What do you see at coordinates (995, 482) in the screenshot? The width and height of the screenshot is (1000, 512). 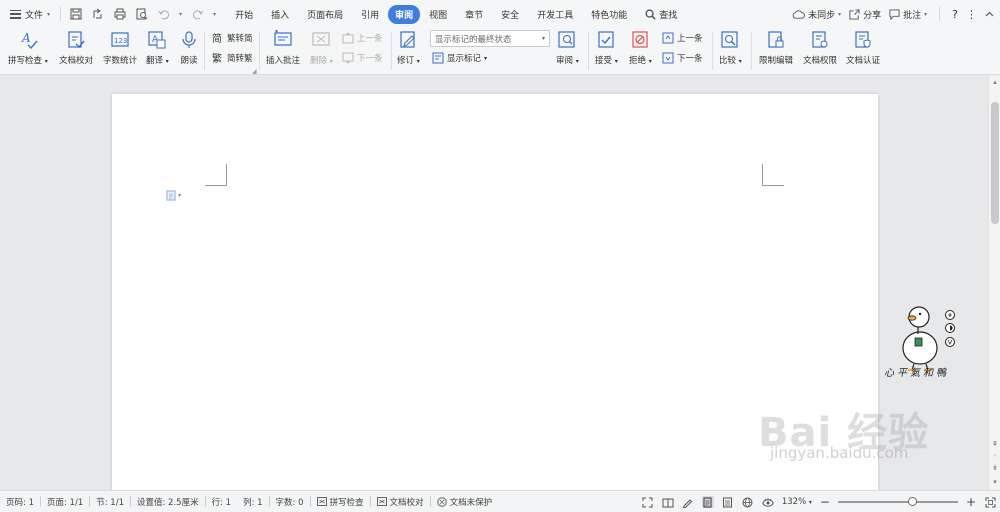 I see `scroll-down-icon: ▾` at bounding box center [995, 482].